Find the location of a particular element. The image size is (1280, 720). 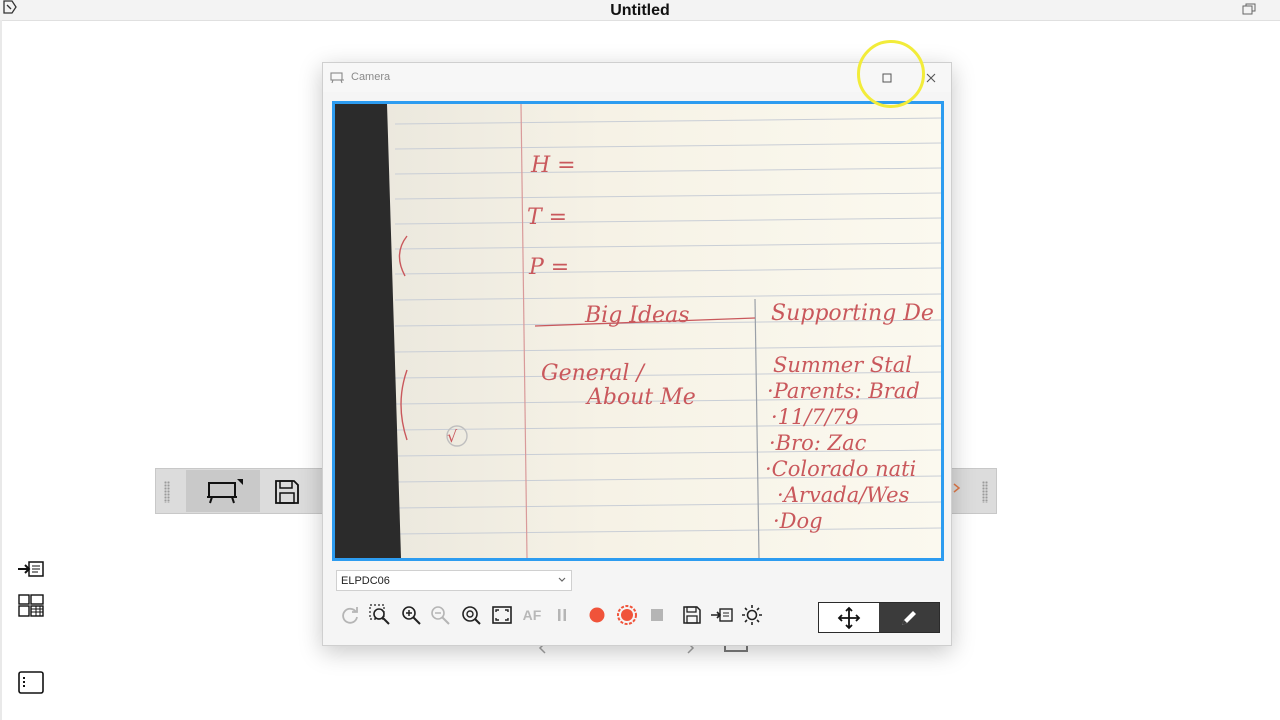

save-icon is located at coordinates (287, 492).